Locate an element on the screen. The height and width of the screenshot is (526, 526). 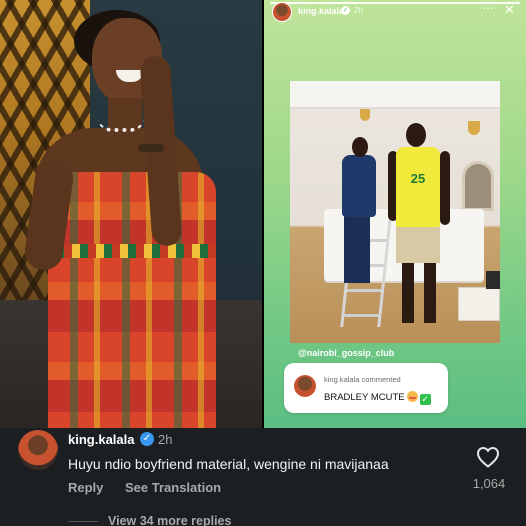
yellow-jersey is located at coordinates (418, 187).